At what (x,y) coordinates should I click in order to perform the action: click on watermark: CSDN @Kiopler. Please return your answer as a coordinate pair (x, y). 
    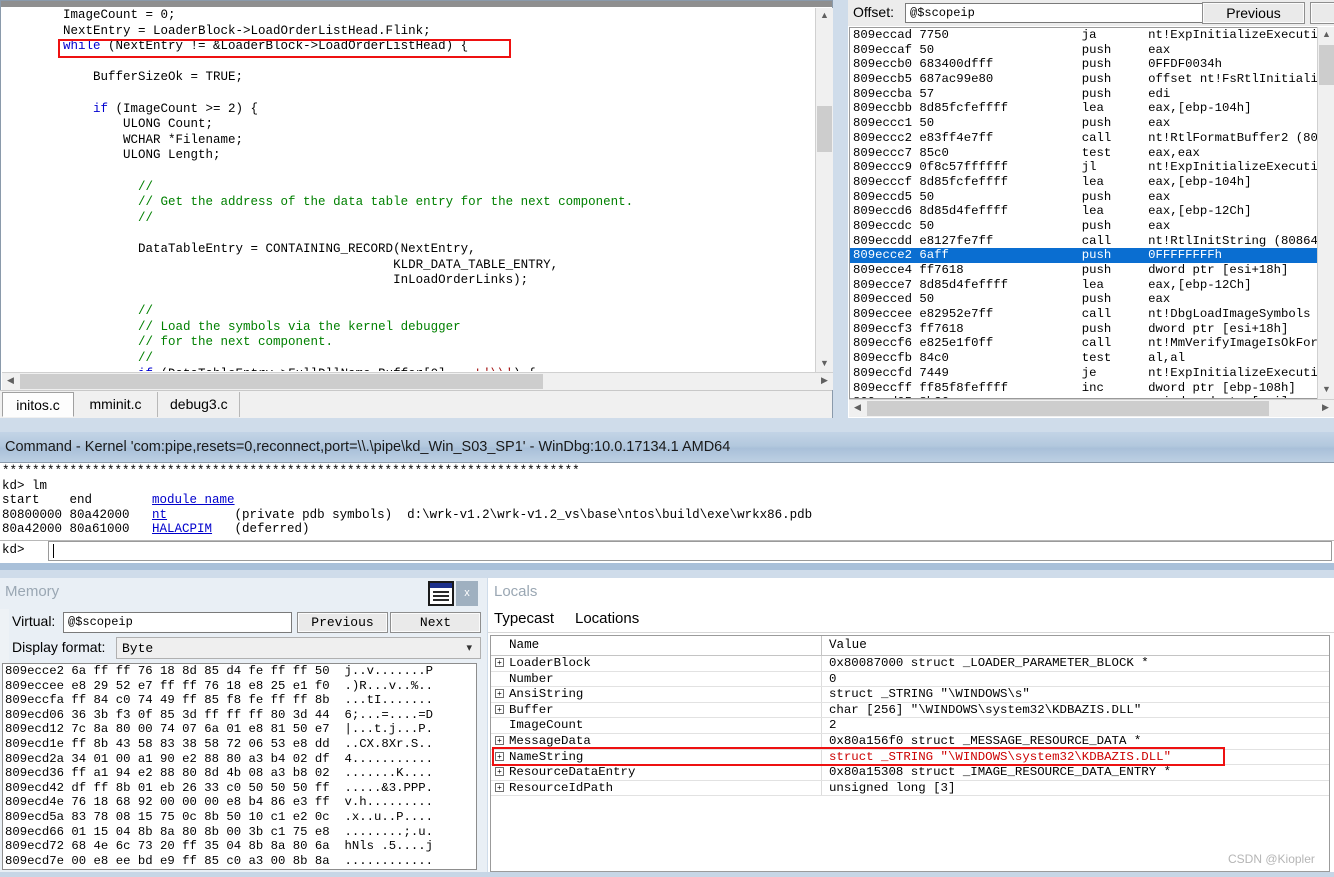
    Looking at the image, I should click on (1271, 859).